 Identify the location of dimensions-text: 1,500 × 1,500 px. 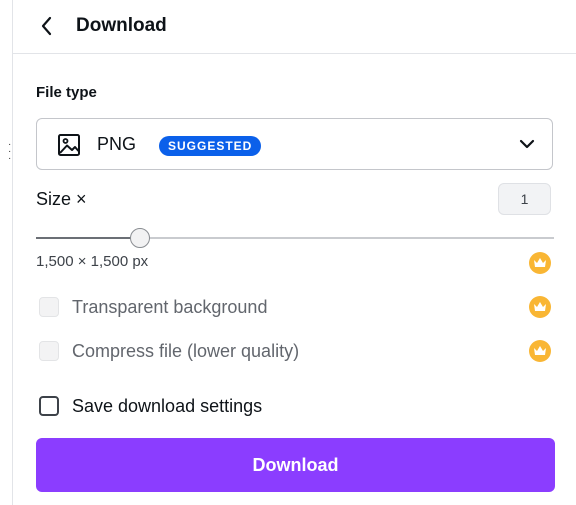
(92, 261).